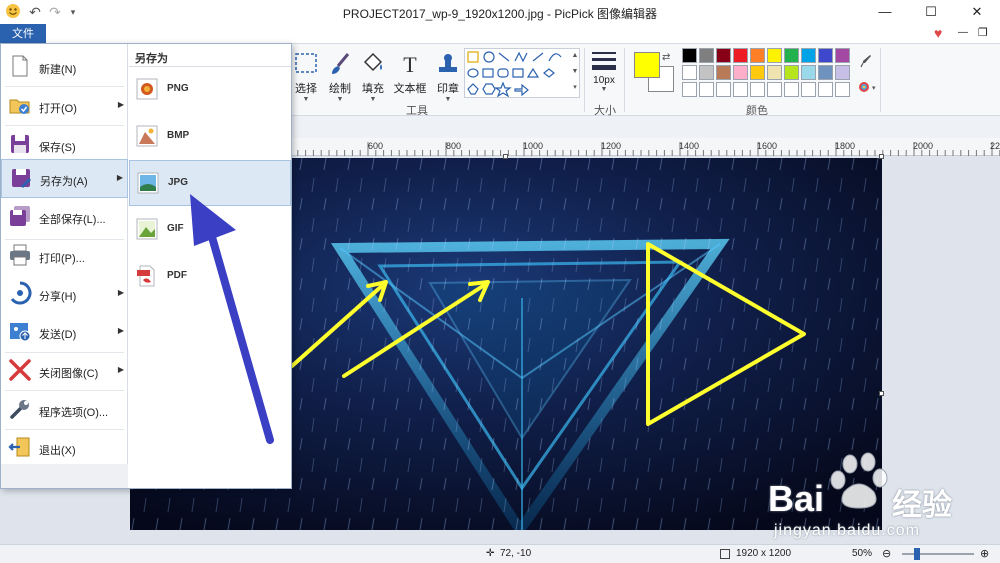 This screenshot has height=563, width=1000. Describe the element at coordinates (147, 276) in the screenshot. I see `pdf-file-icon` at that location.